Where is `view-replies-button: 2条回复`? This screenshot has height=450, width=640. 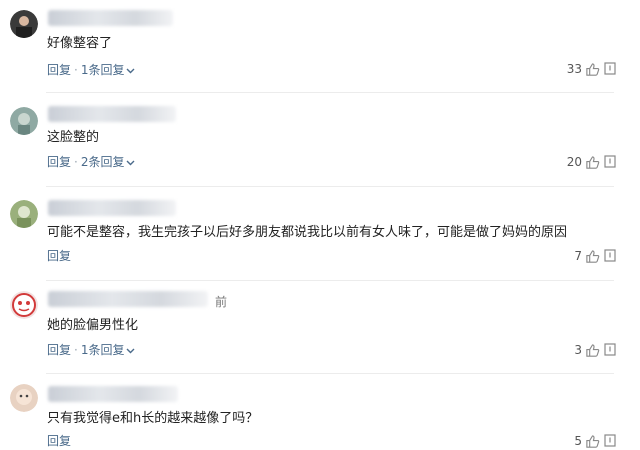 view-replies-button: 2条回复 is located at coordinates (103, 162).